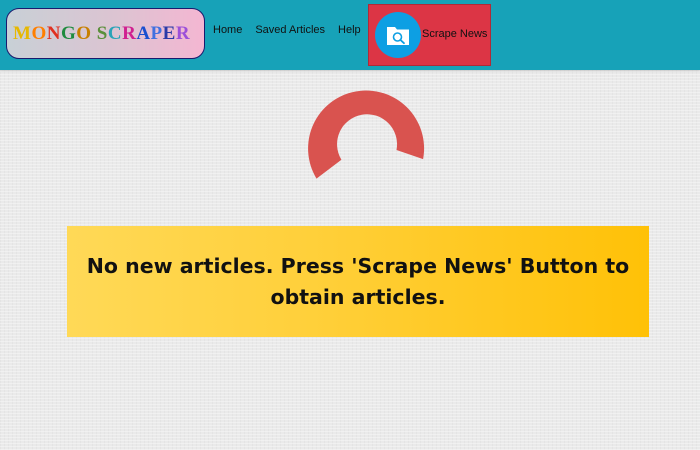 Image resolution: width=700 pixels, height=450 pixels. Describe the element at coordinates (290, 30) in the screenshot. I see `nav-link-saved-articles: Saved Articles` at that location.